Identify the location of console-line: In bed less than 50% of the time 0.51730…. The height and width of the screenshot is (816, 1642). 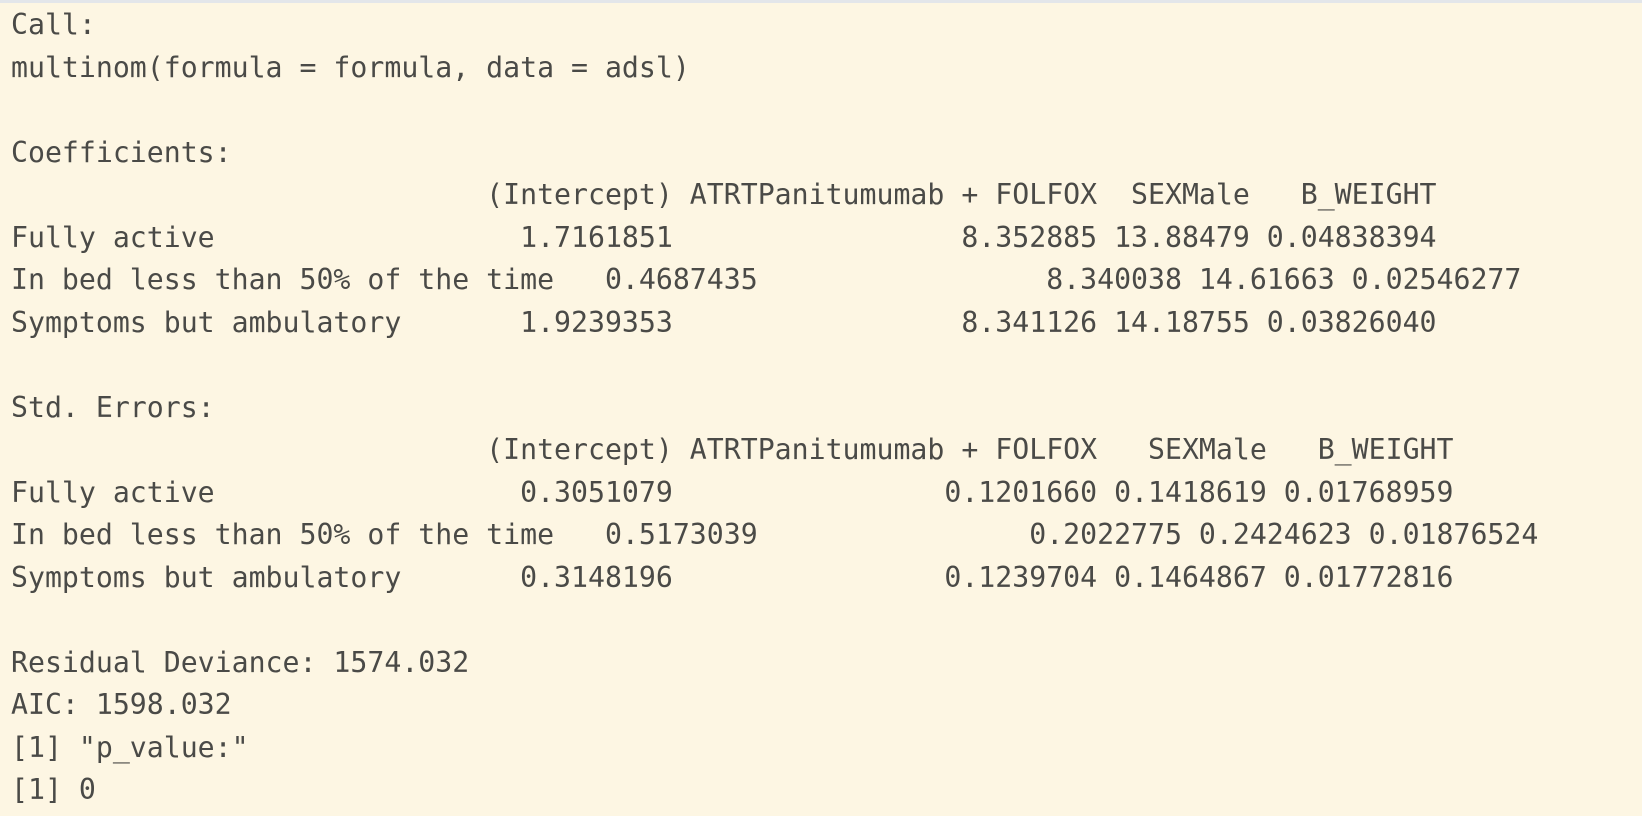
(775, 534).